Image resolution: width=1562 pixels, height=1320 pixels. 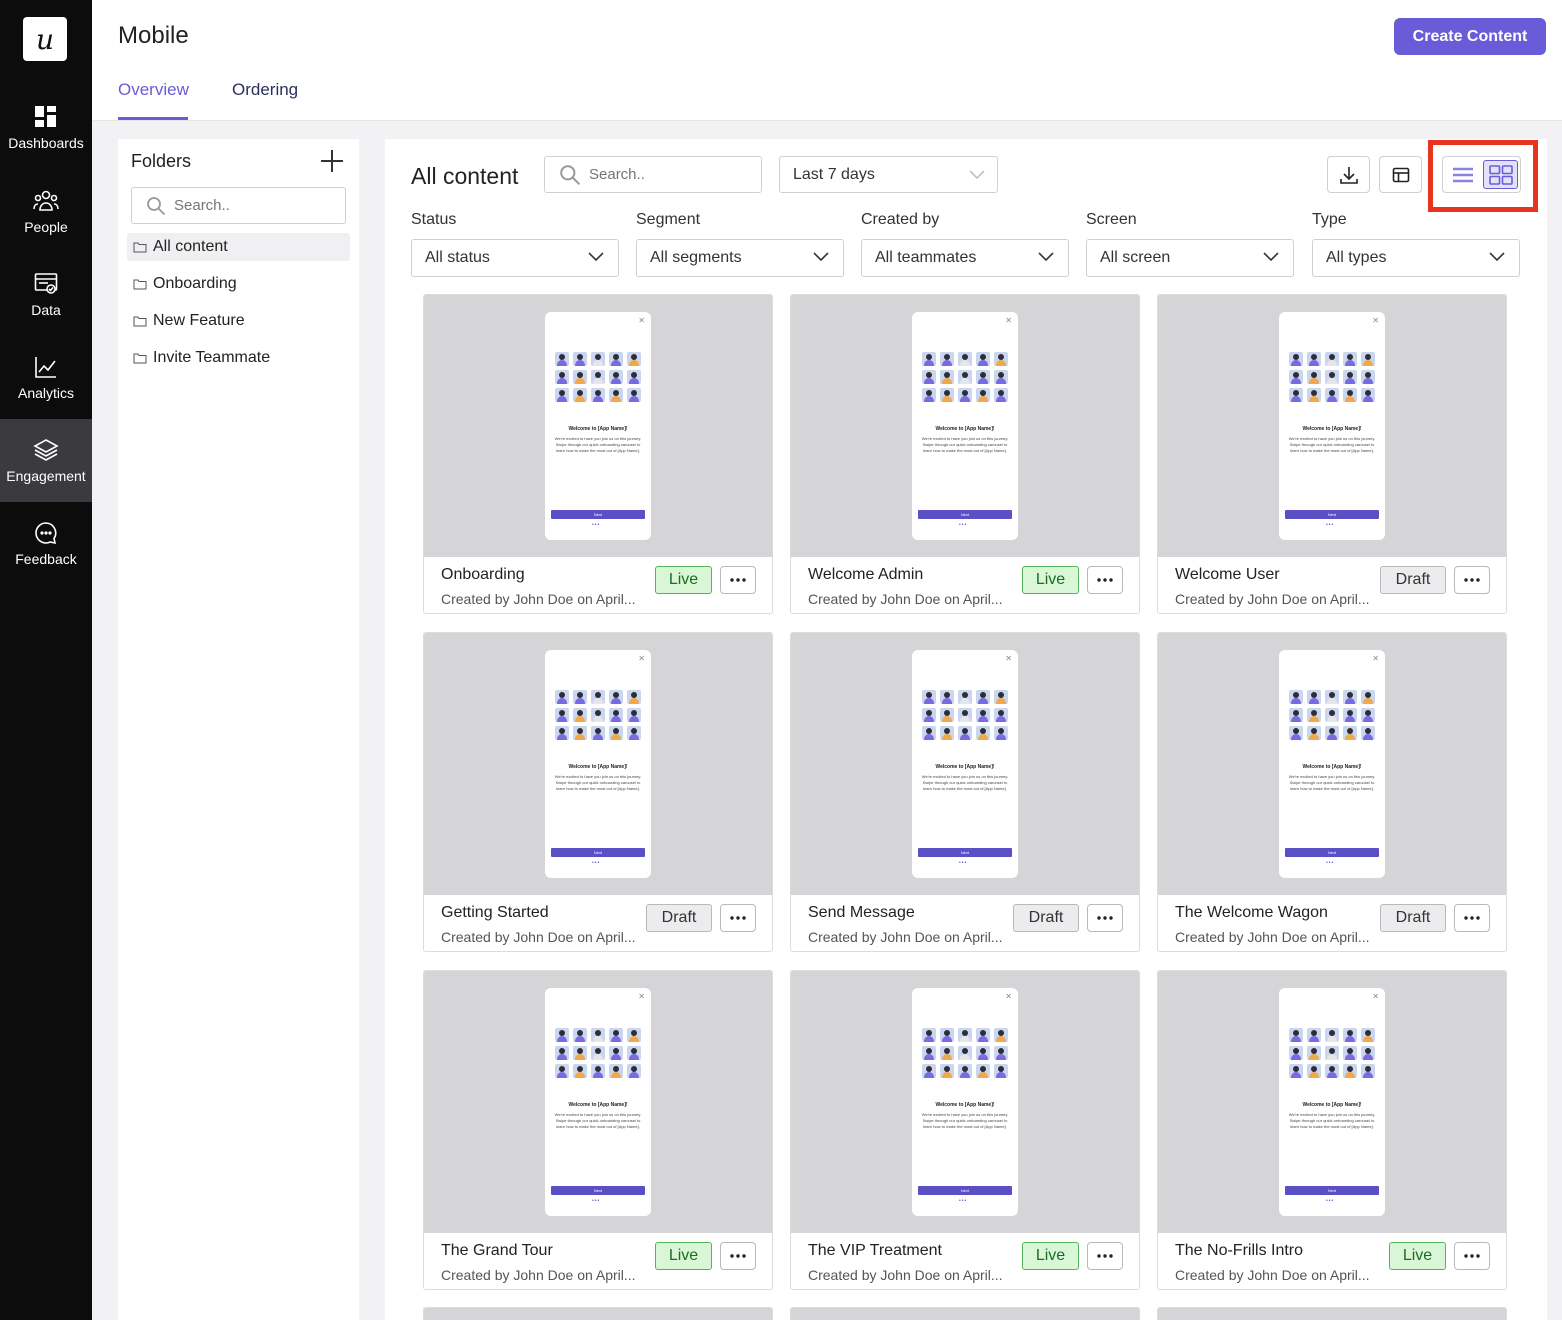 What do you see at coordinates (596, 1201) in the screenshot?
I see `carousel-dots: •••` at bounding box center [596, 1201].